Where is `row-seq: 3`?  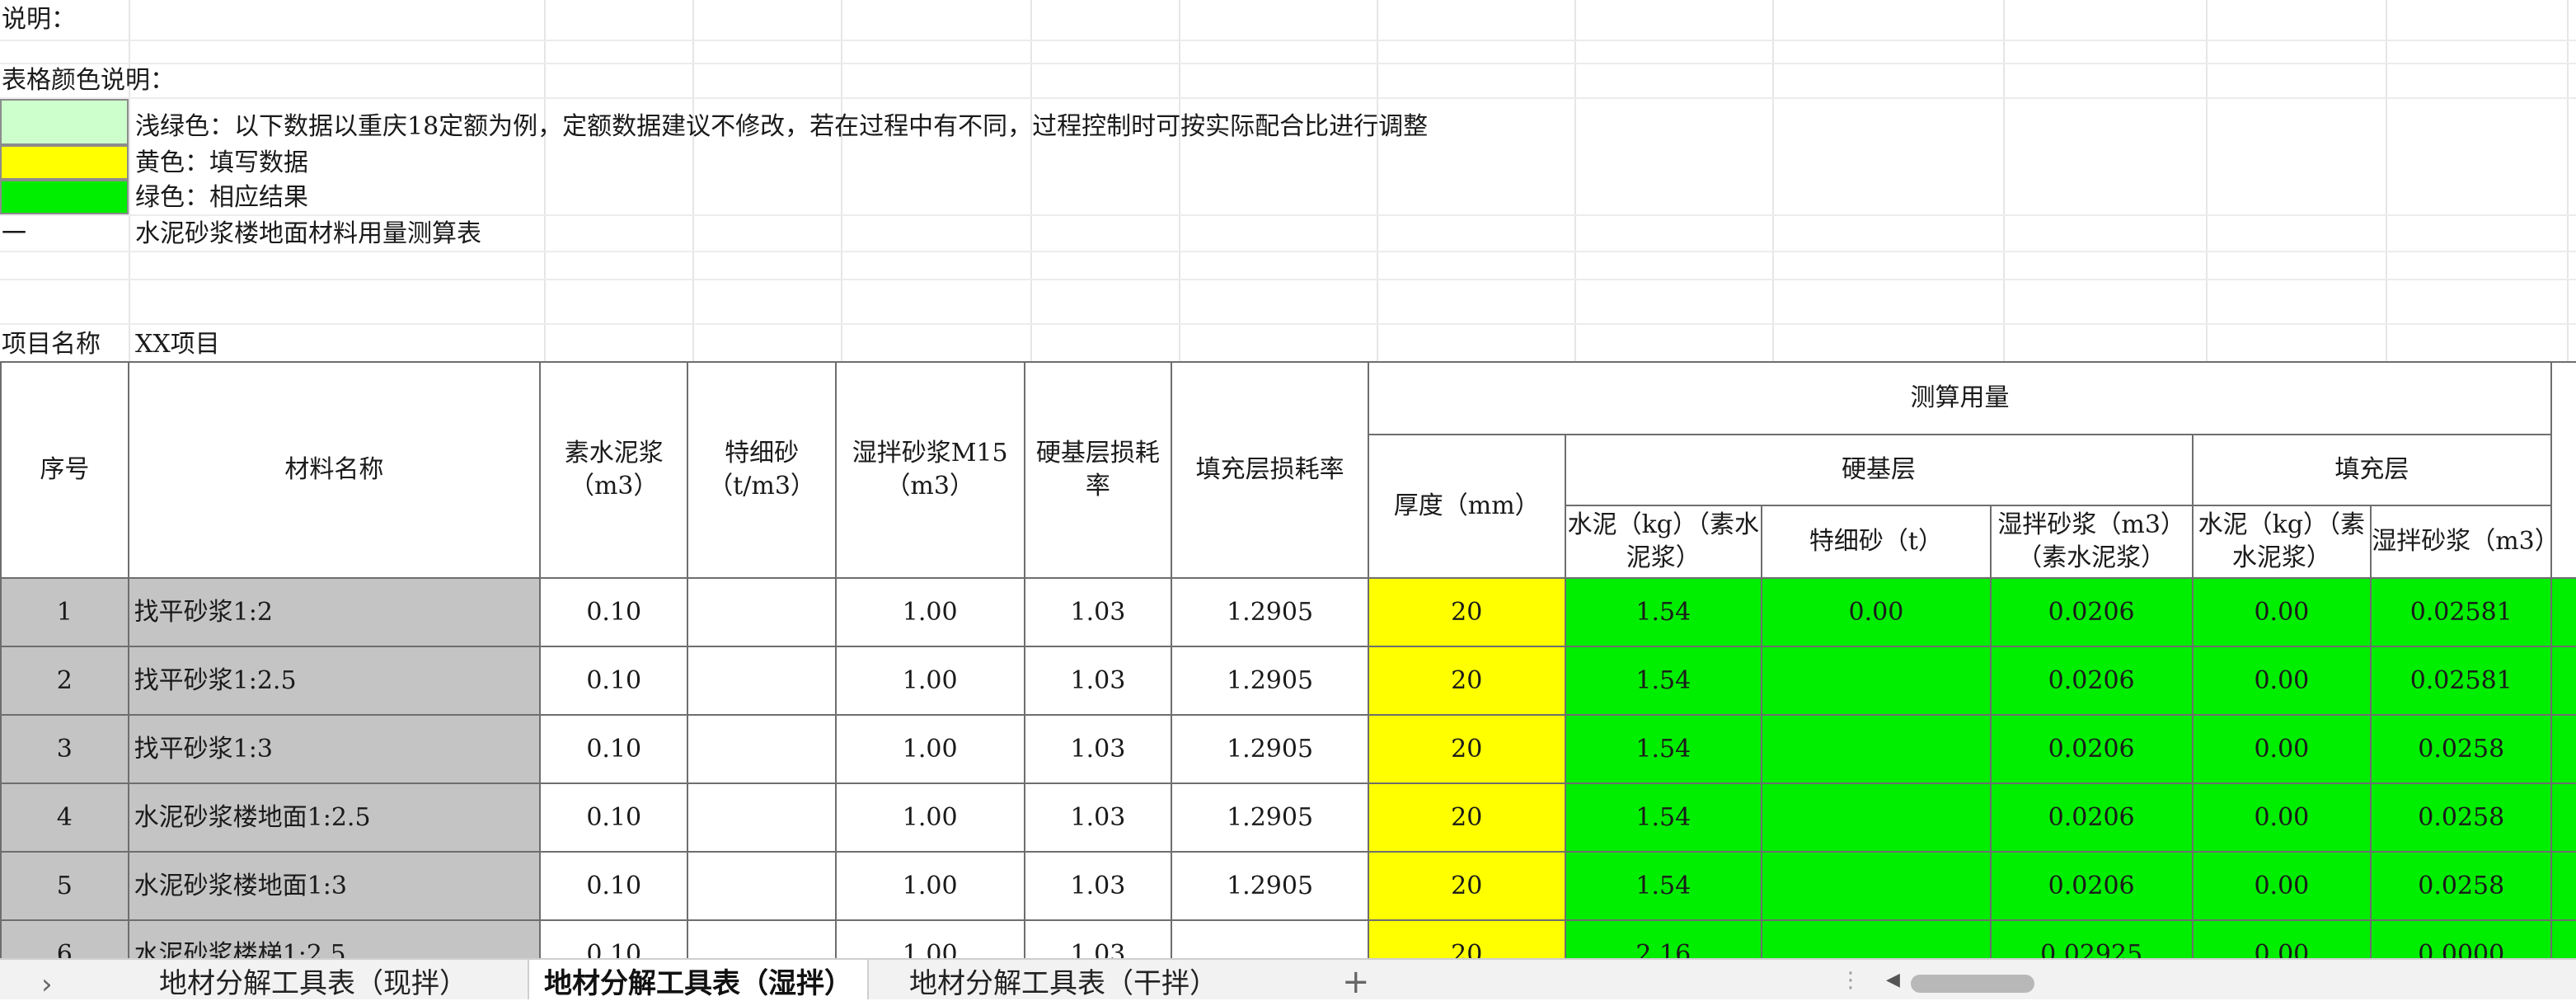
row-seq: 3 is located at coordinates (64, 749).